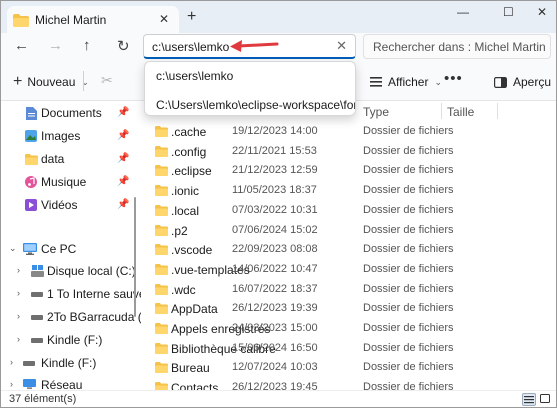 This screenshot has height=408, width=557. I want to click on more-options-icon: •••, so click(453, 78).